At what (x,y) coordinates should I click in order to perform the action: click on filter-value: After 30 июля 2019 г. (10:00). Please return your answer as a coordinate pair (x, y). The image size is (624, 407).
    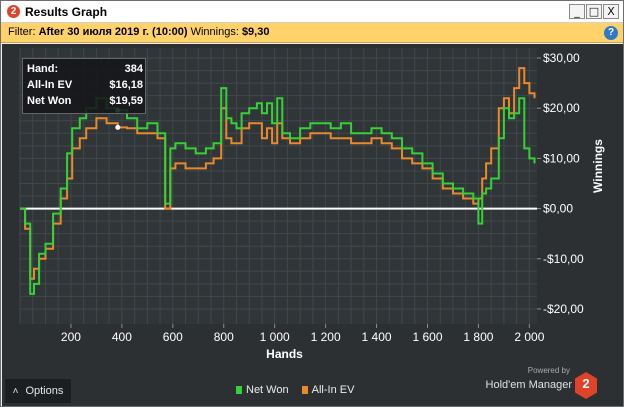
    Looking at the image, I should click on (113, 32).